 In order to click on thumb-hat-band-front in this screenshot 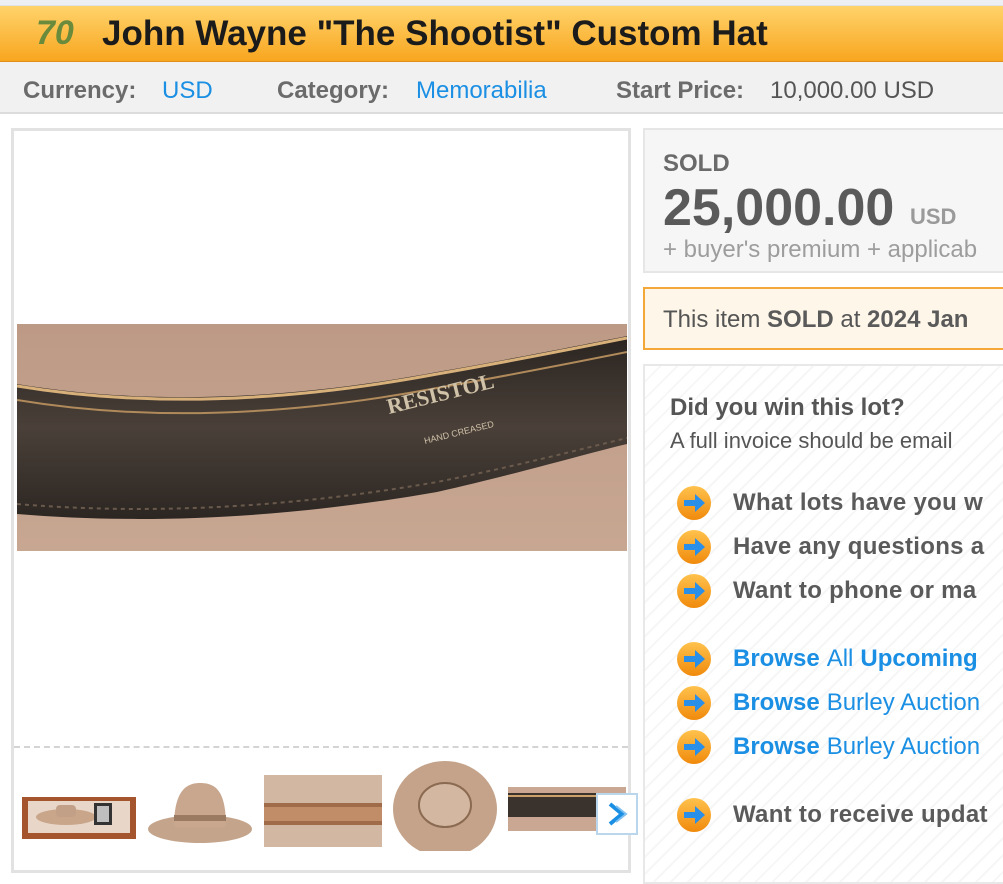, I will do `click(323, 806)`.